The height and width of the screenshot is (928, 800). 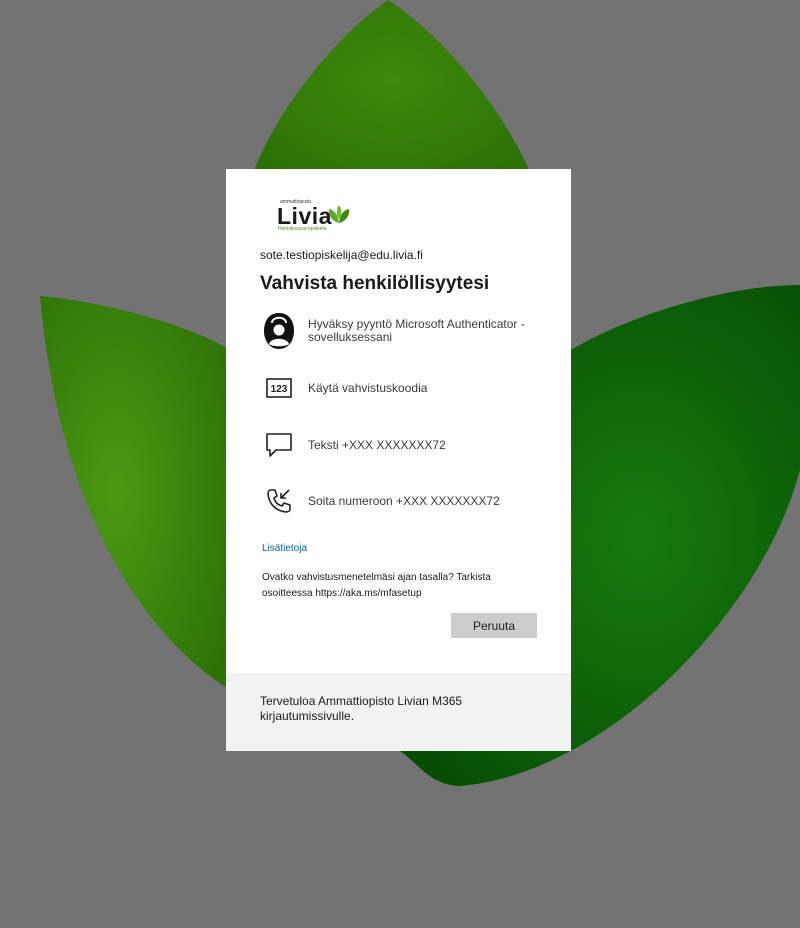 What do you see at coordinates (284, 548) in the screenshot?
I see `more-info-link: Lisätietoja` at bounding box center [284, 548].